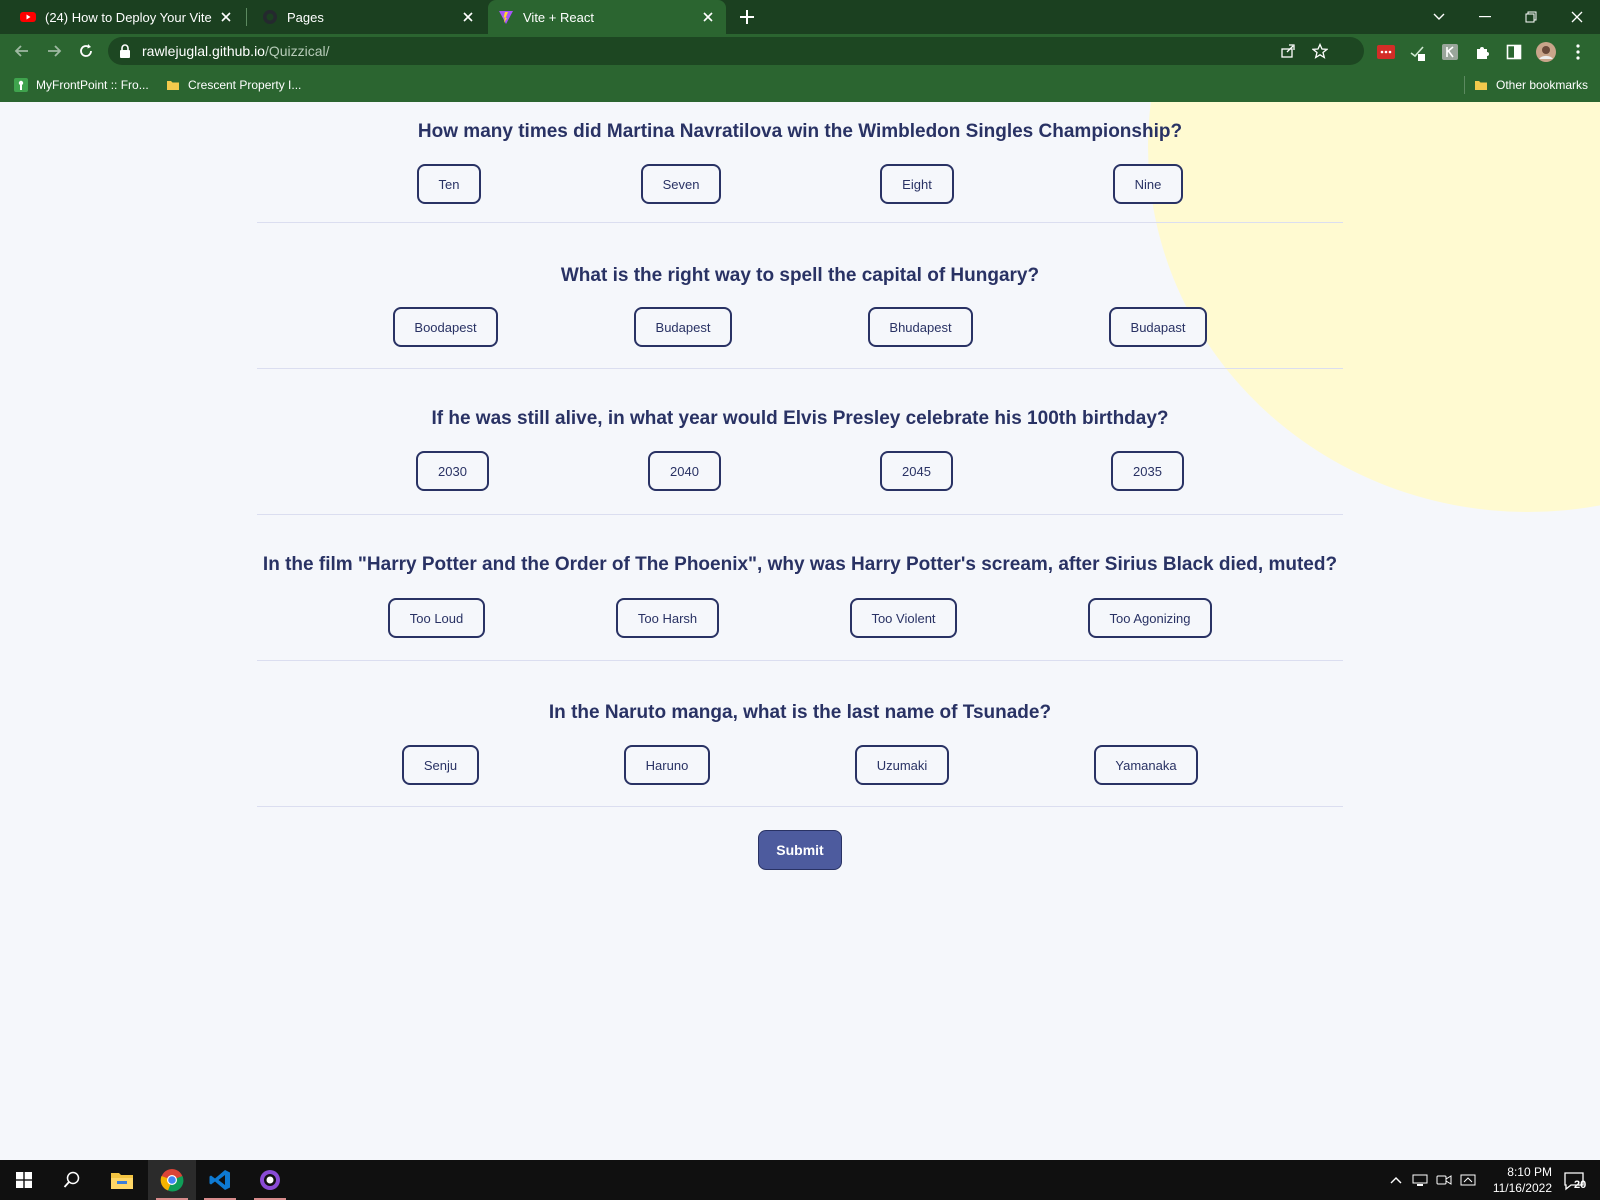 The width and height of the screenshot is (1600, 1200). What do you see at coordinates (1522, 1188) in the screenshot?
I see `clock-date: 11/16/2022` at bounding box center [1522, 1188].